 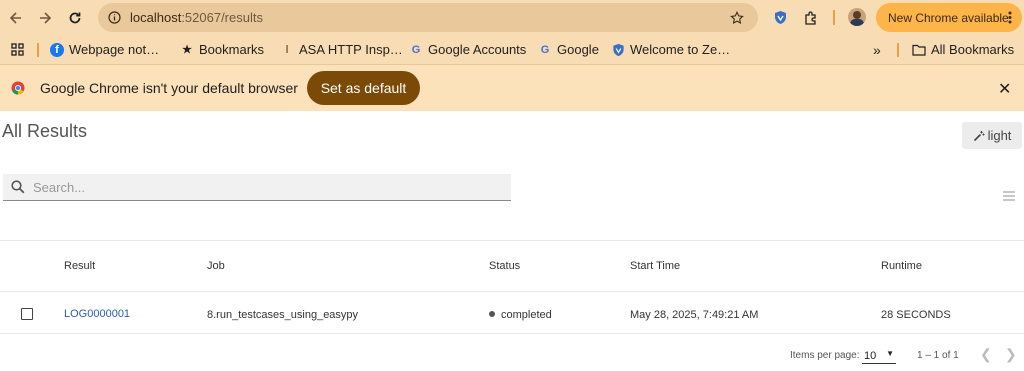 I want to click on column-header-start-time: Start Time, so click(x=655, y=266).